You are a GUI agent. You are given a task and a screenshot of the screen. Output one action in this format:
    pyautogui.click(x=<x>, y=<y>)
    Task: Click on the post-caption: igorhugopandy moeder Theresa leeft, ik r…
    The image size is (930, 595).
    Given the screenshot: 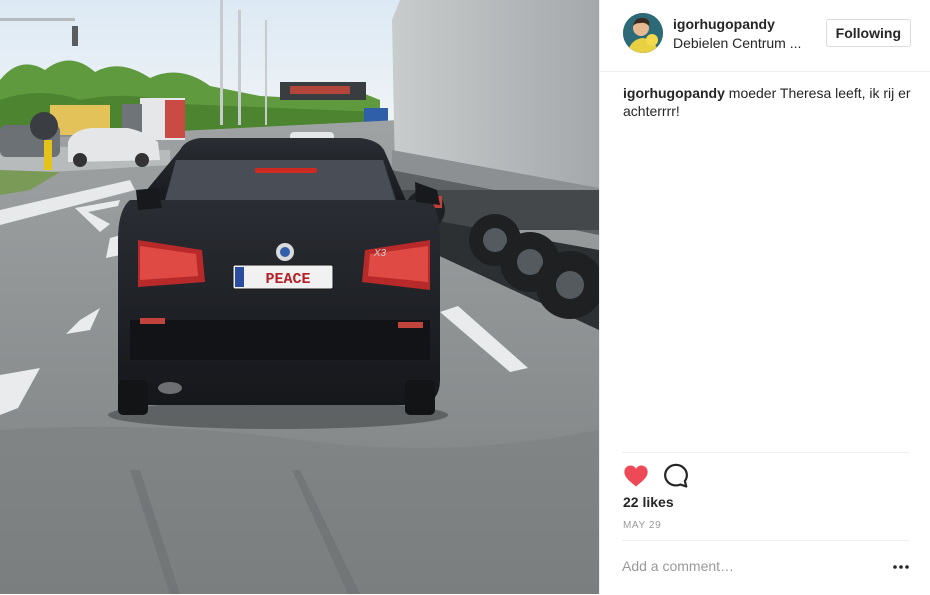 What is the action you would take?
    pyautogui.click(x=769, y=102)
    